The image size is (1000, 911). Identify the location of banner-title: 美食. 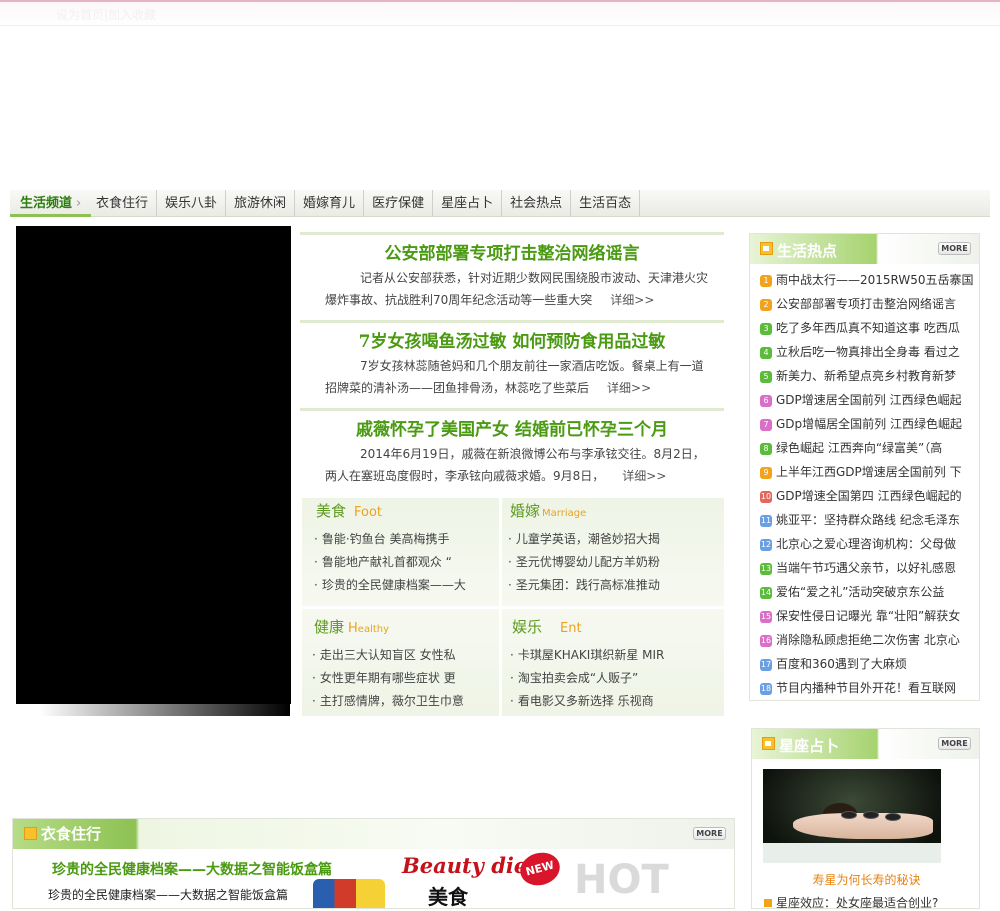
(448, 897).